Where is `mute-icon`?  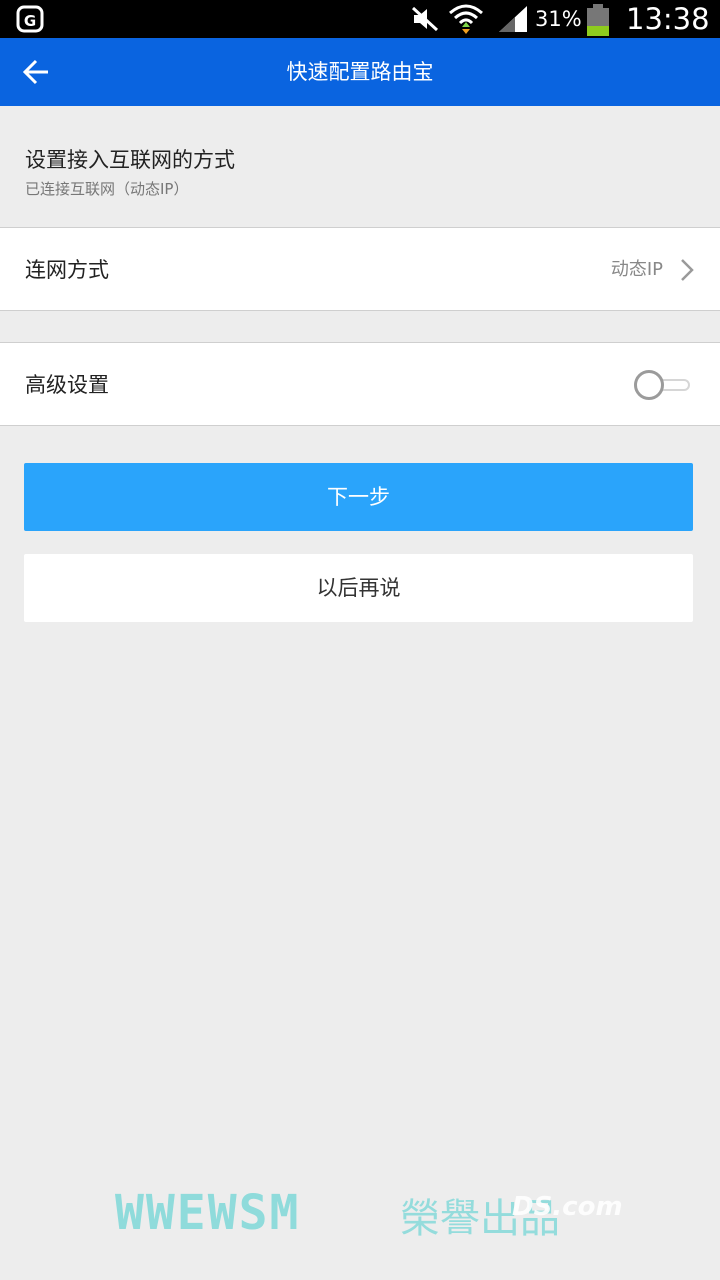
mute-icon is located at coordinates (425, 19).